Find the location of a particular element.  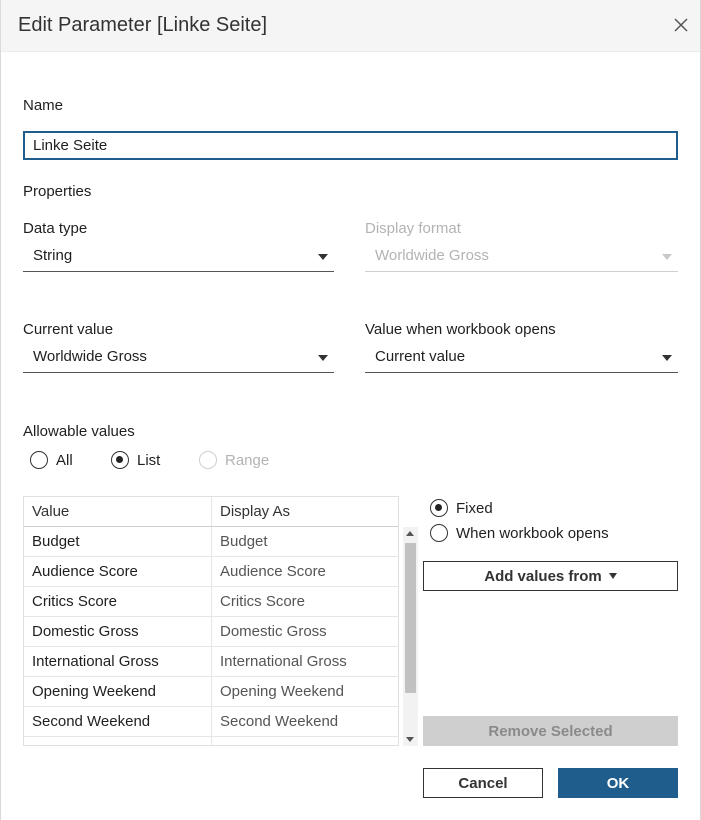

display-format-select: Worldwide Gross is located at coordinates (521, 257).